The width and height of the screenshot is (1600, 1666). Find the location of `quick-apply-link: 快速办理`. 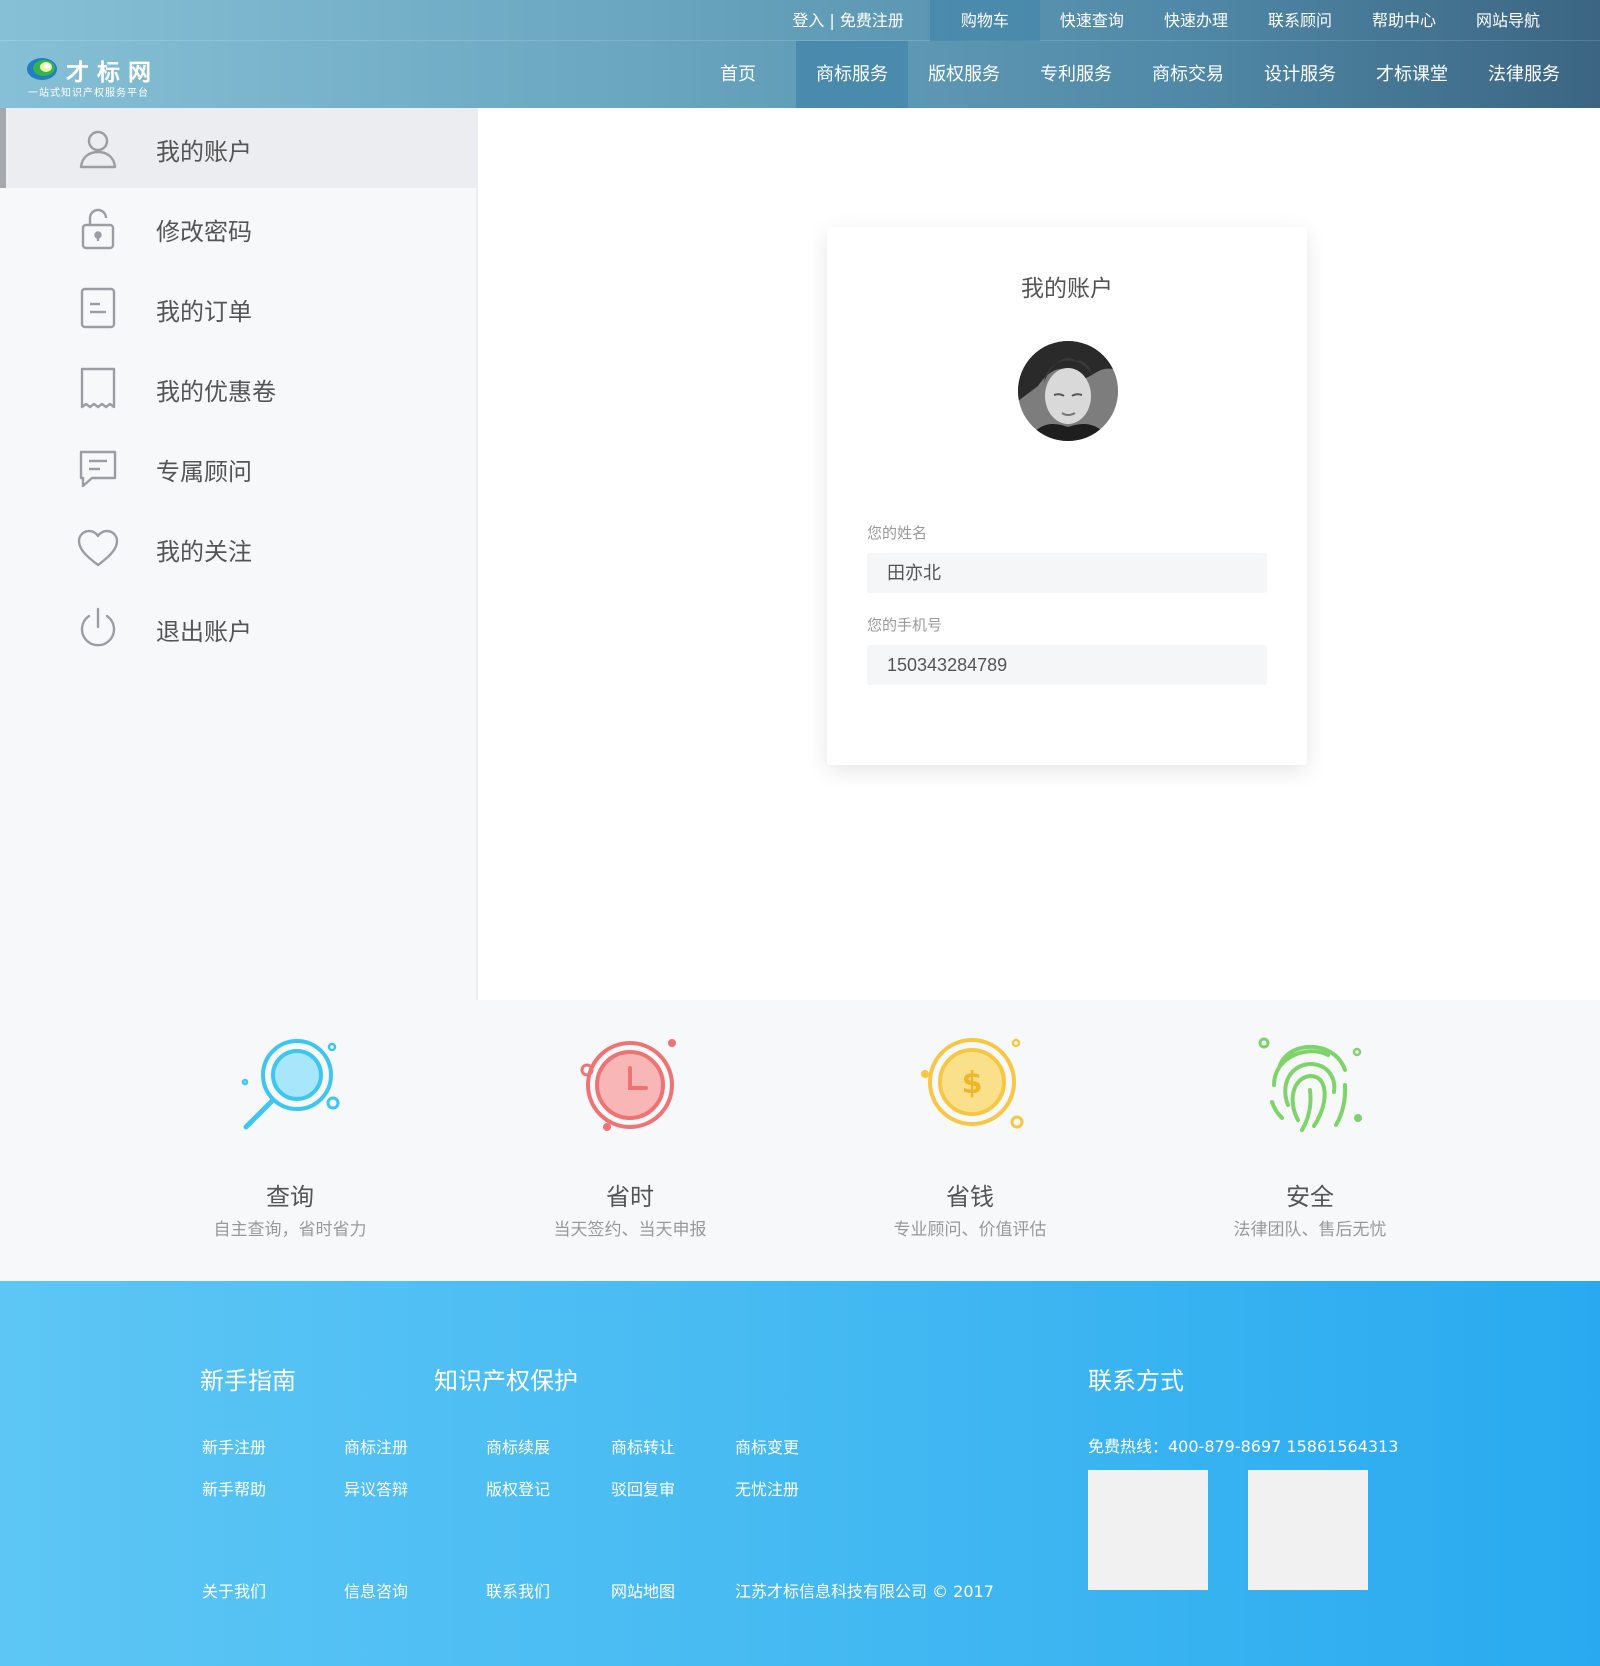

quick-apply-link: 快速办理 is located at coordinates (1196, 20).